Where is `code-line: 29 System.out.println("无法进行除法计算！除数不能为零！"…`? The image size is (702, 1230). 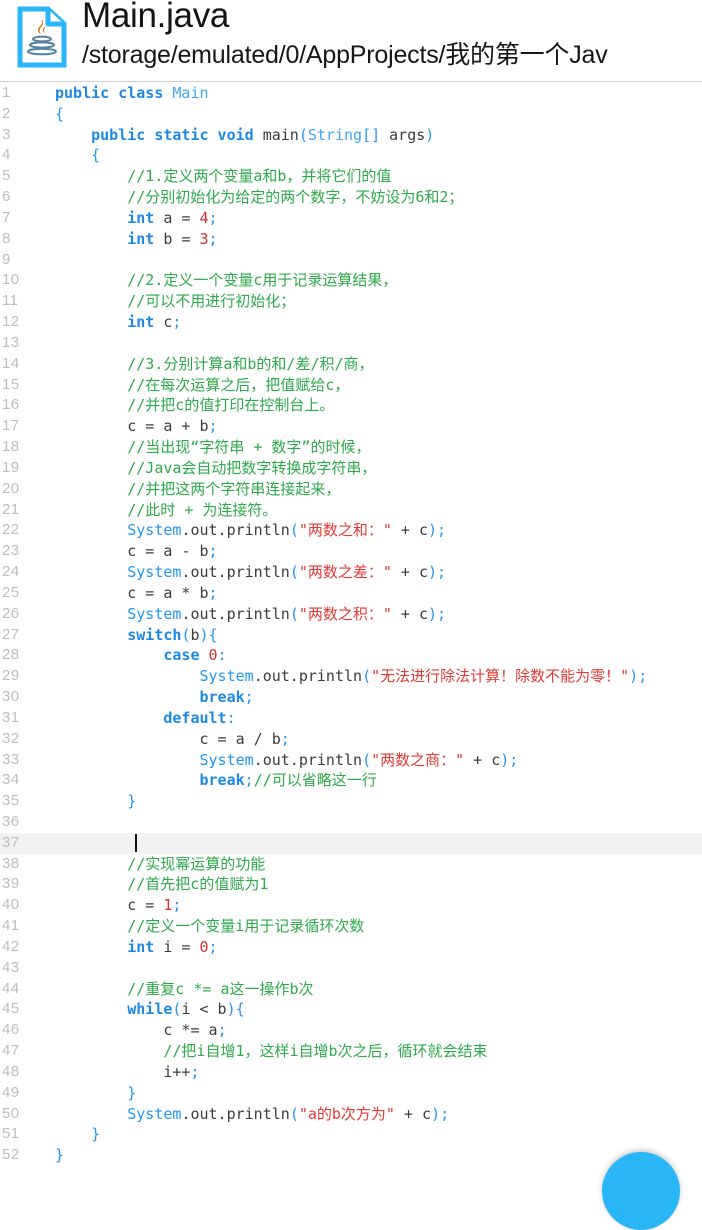
code-line: 29 System.out.println("无法进行除法计算！除数不能为零！"… is located at coordinates (351, 676).